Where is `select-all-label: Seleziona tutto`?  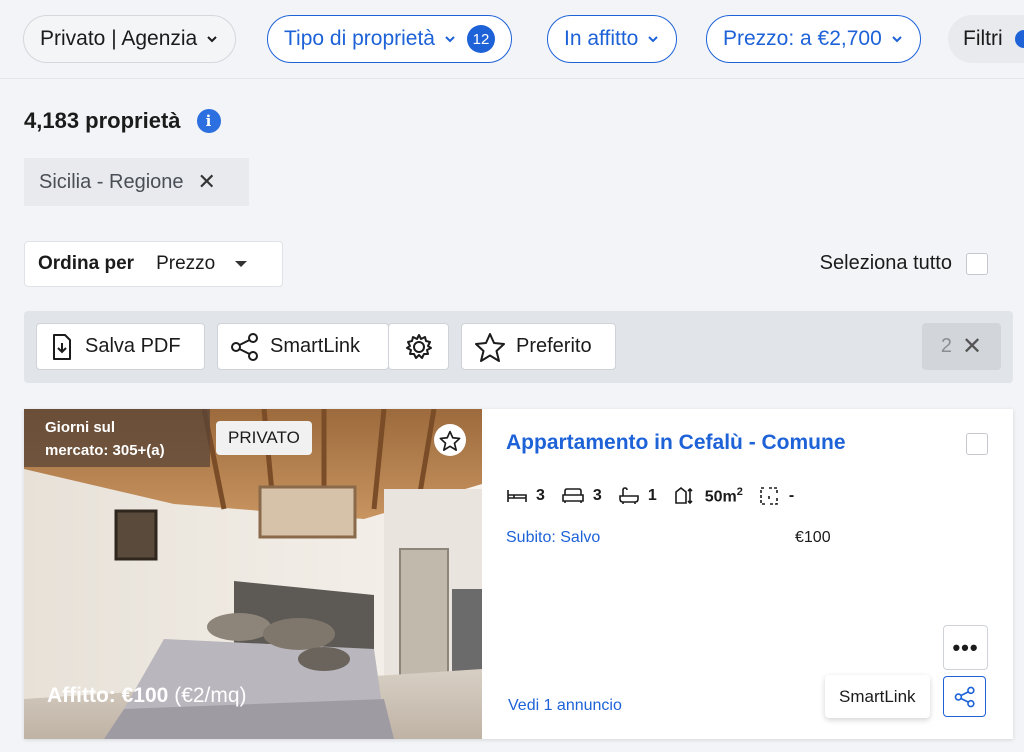 select-all-label: Seleziona tutto is located at coordinates (885, 263).